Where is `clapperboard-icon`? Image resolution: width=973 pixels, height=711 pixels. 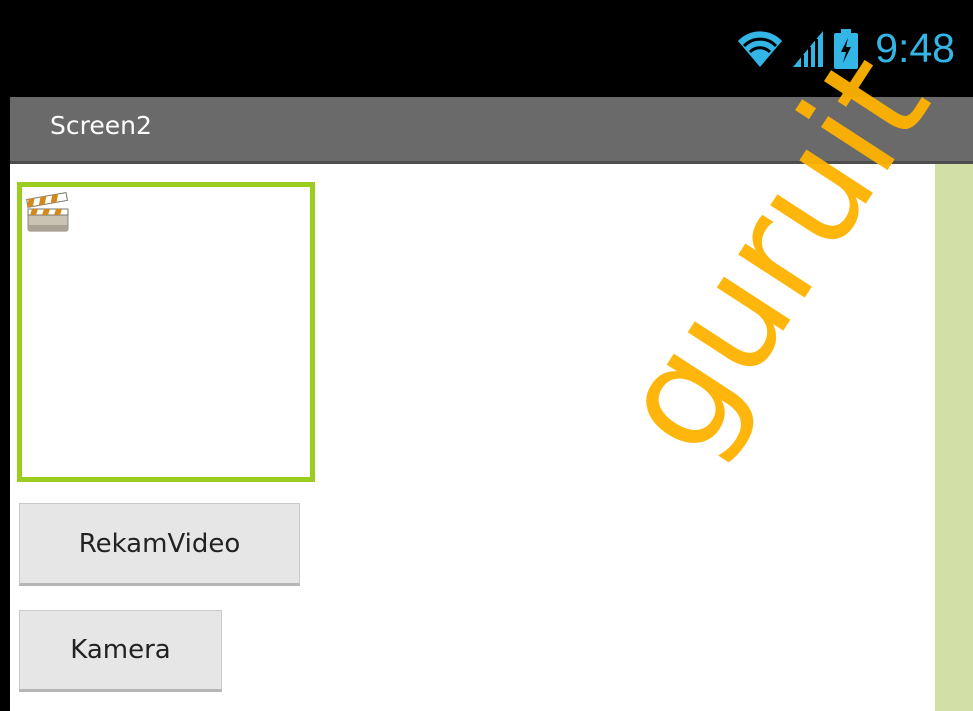
clapperboard-icon is located at coordinates (47, 211).